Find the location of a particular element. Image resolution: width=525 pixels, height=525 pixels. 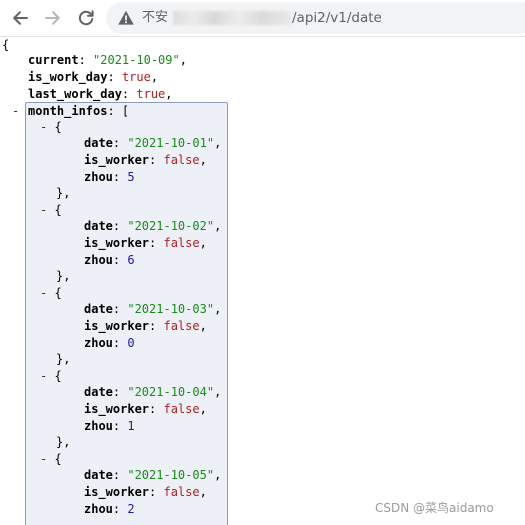

entry-date: date: "2021-10-01", is located at coordinates (153, 143).